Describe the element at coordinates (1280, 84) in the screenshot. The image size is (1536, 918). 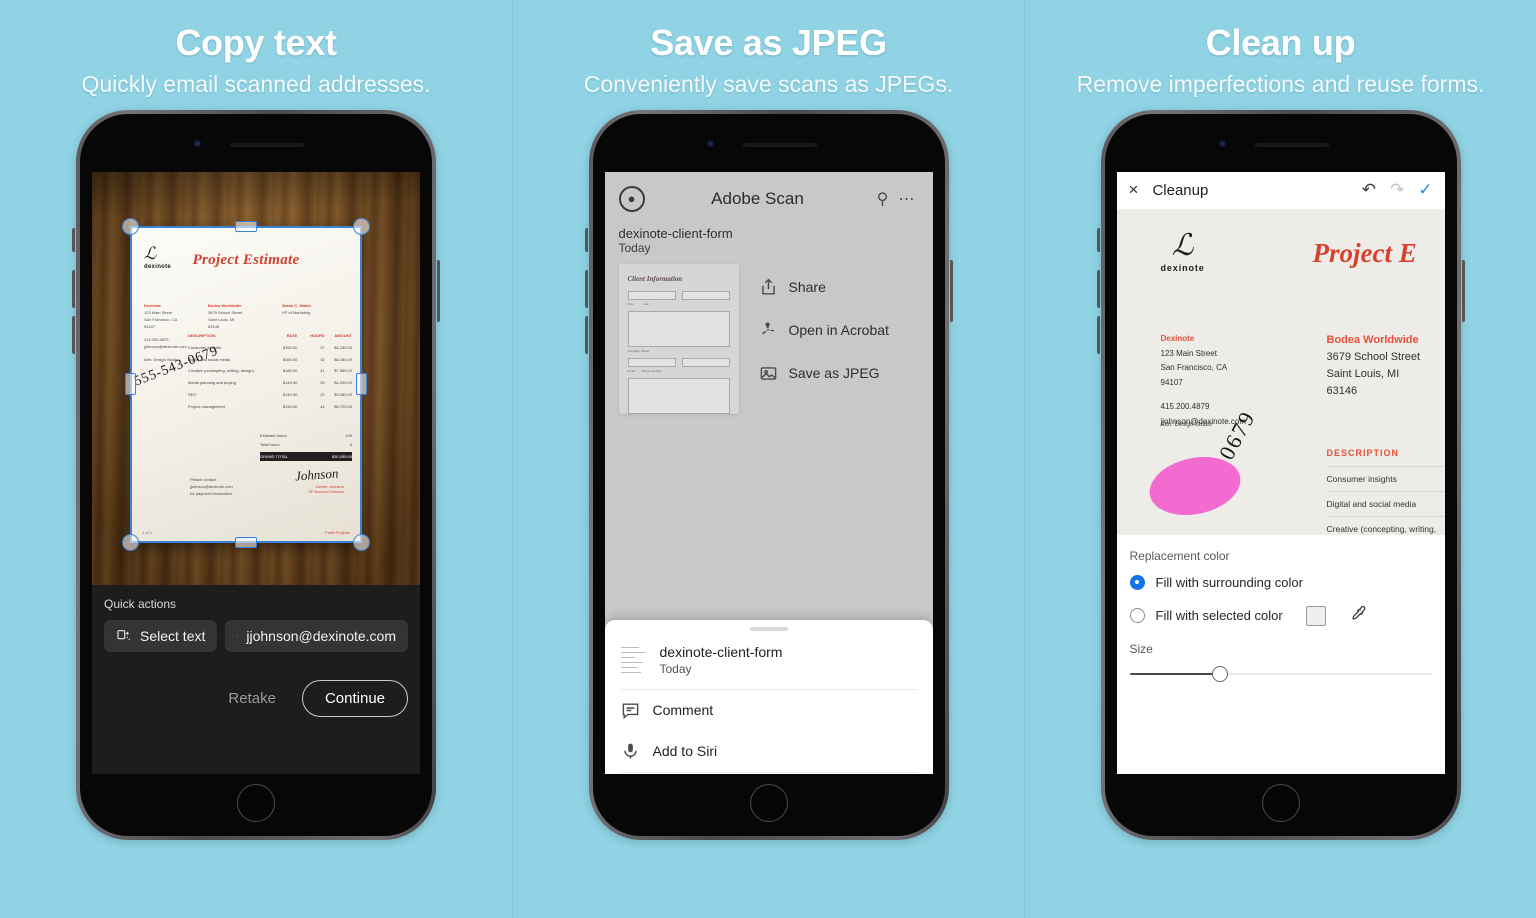
I see `page-subtitle: Remove imperfections and reuse forms.` at that location.